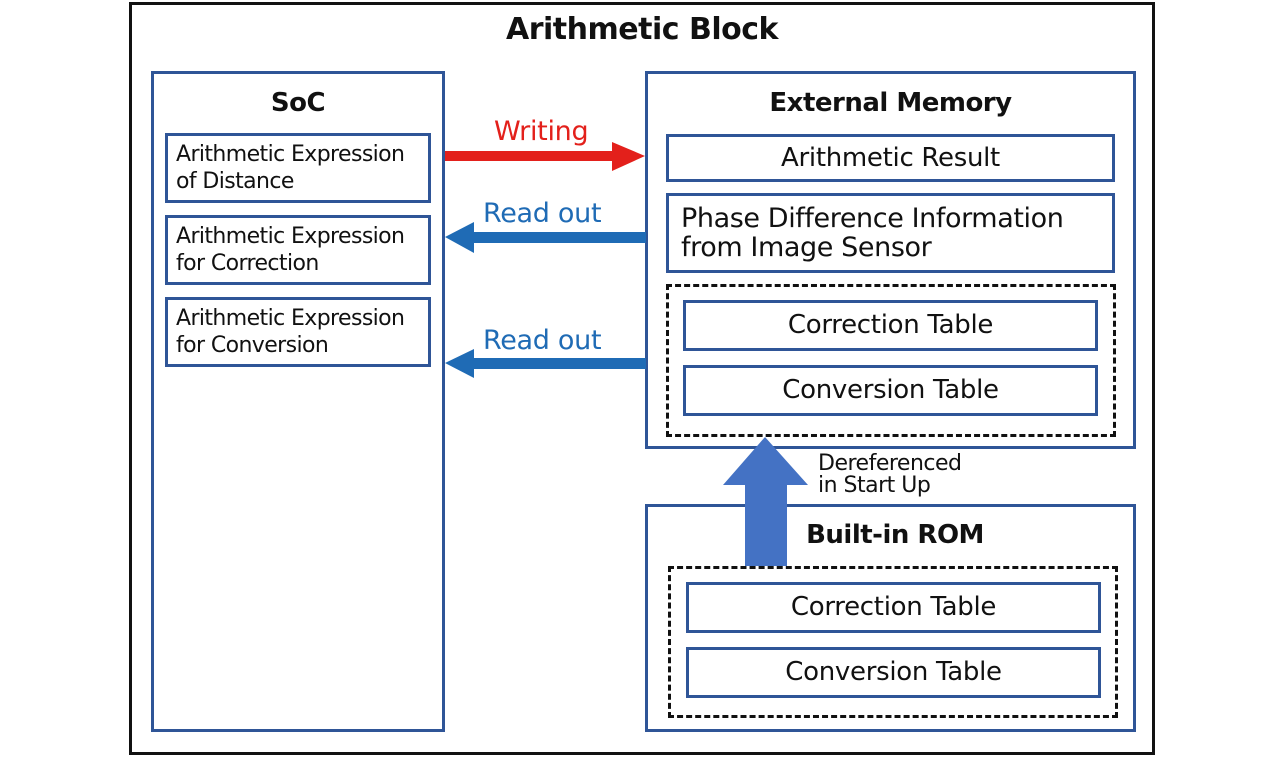 The width and height of the screenshot is (1284, 758). I want to click on dereferenced-line2: in Start Up, so click(874, 485).